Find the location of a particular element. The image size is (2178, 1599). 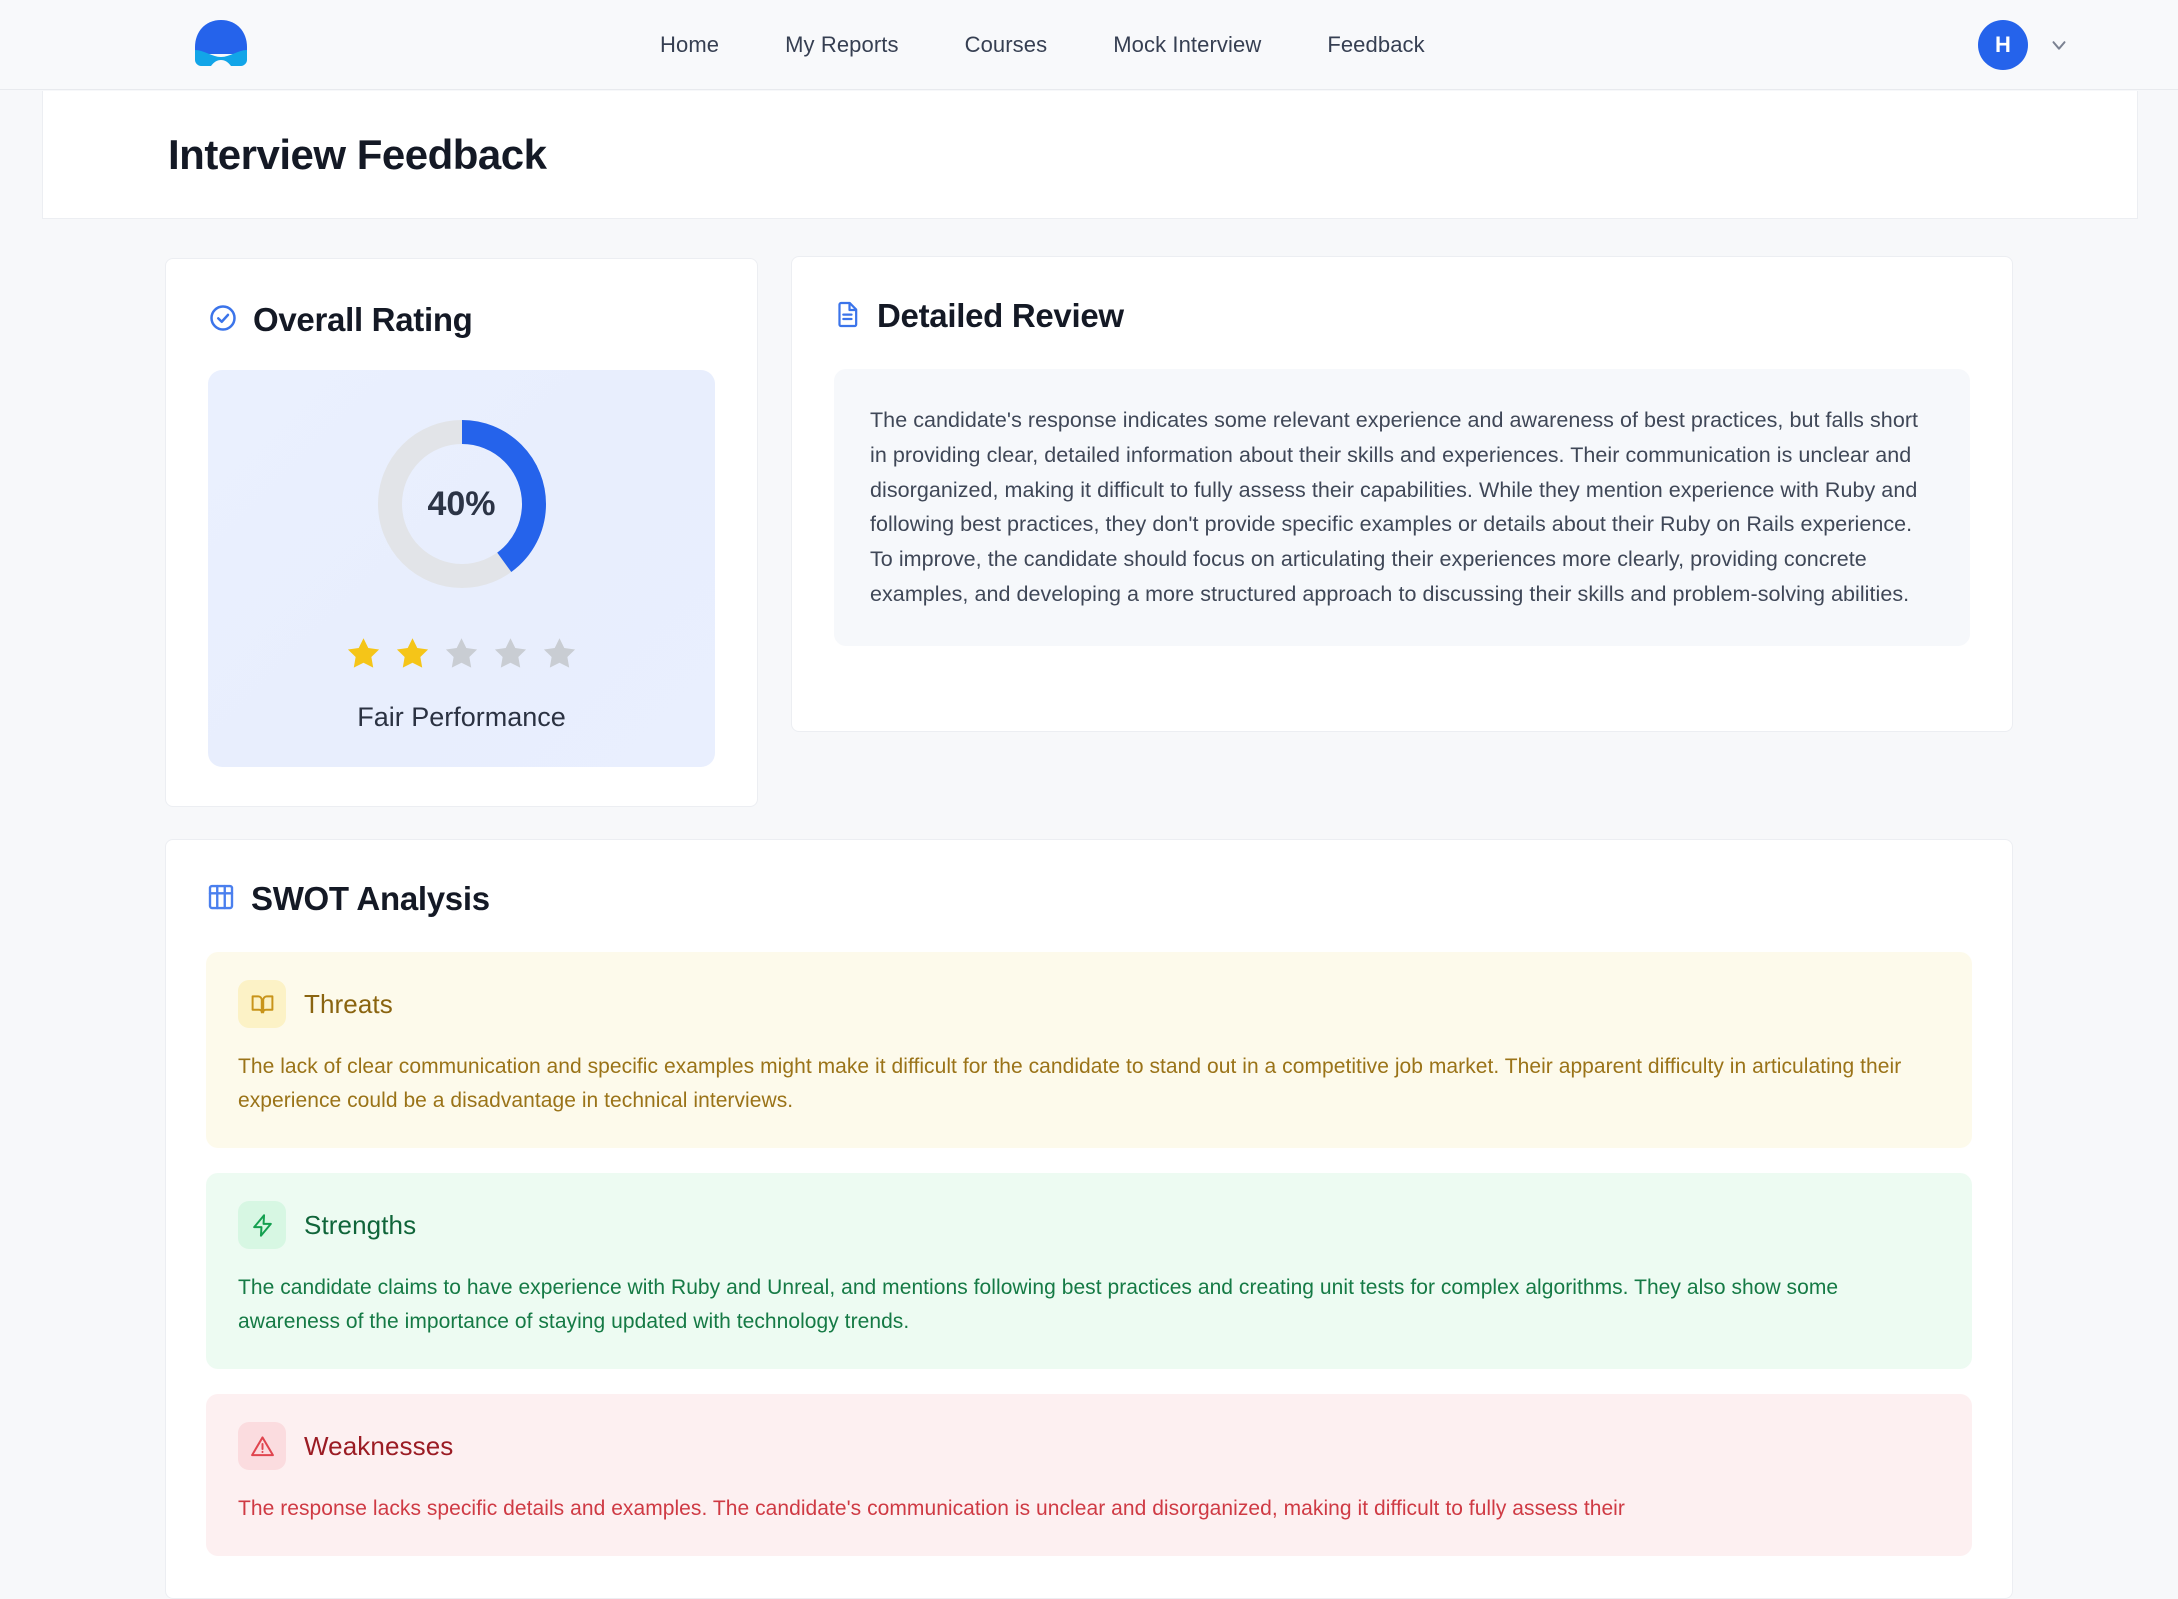

swot-item-strengths-header: Strengths is located at coordinates (1089, 1225).